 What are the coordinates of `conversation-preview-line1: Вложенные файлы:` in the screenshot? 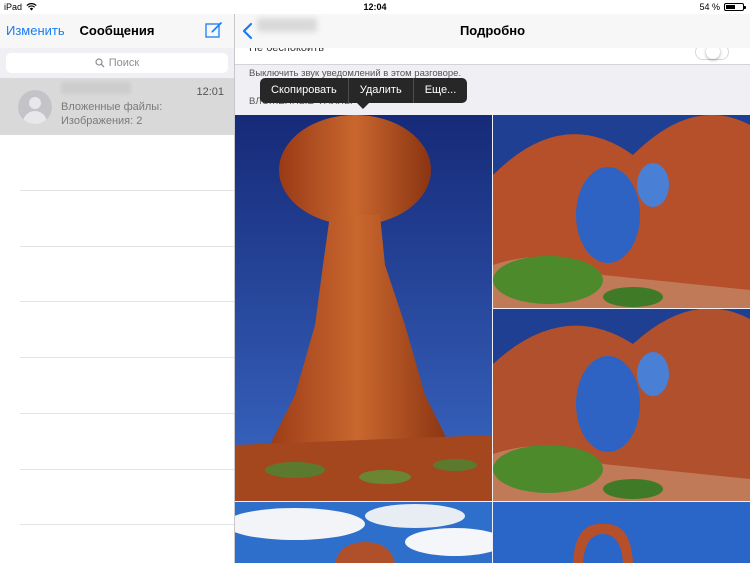 It's located at (112, 107).